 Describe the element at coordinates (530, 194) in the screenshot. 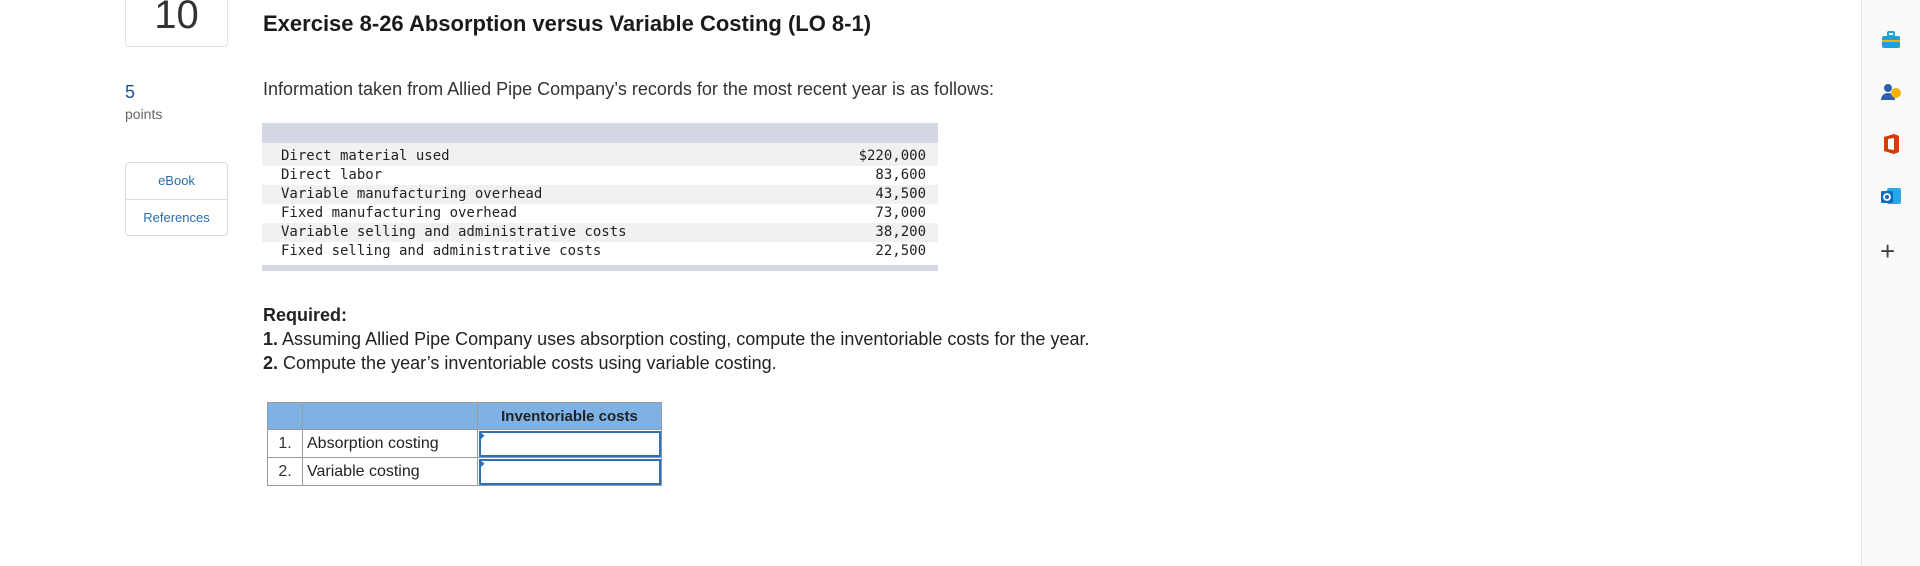

I see `record-label: Variable manufacturing overhead` at that location.